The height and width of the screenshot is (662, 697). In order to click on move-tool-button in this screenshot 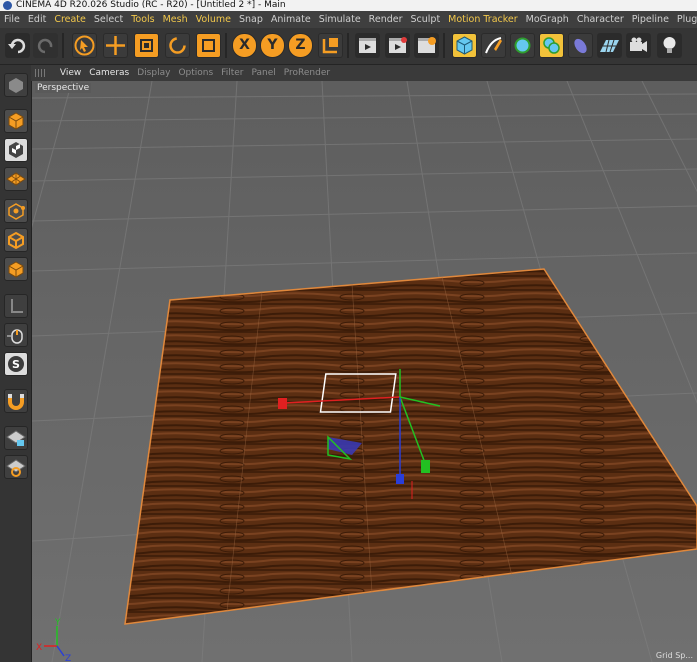, I will do `click(115, 45)`.